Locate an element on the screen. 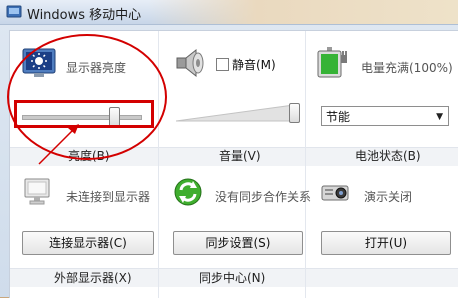 The image size is (458, 298). volume-slider-thumb is located at coordinates (294, 113).